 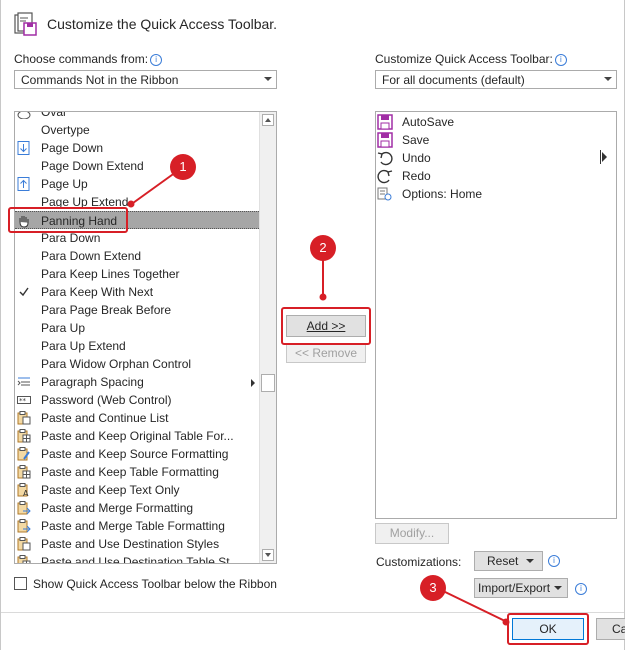 What do you see at coordinates (433, 588) in the screenshot?
I see `callout-3: 3` at bounding box center [433, 588].